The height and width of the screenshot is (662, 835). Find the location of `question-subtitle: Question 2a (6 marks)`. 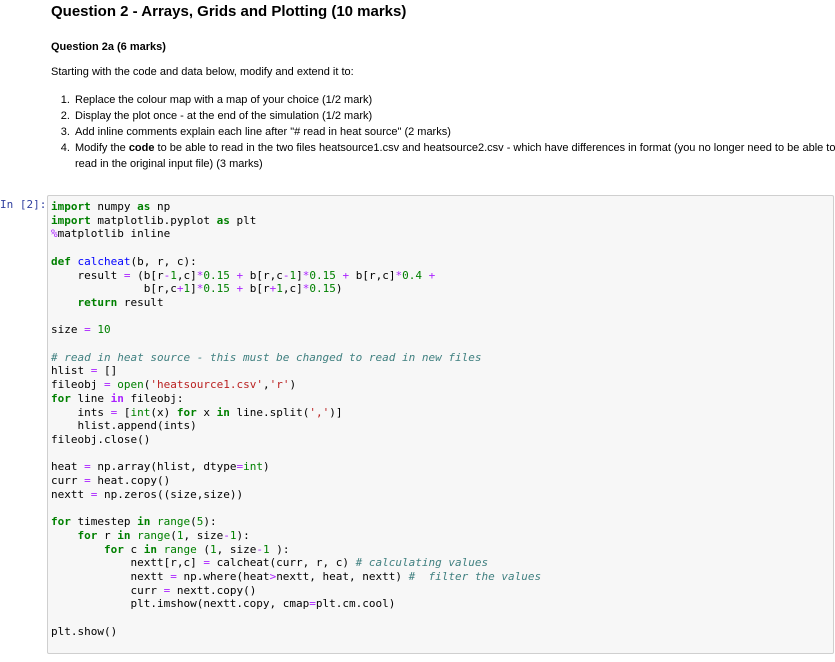

question-subtitle: Question 2a (6 marks) is located at coordinates (108, 47).